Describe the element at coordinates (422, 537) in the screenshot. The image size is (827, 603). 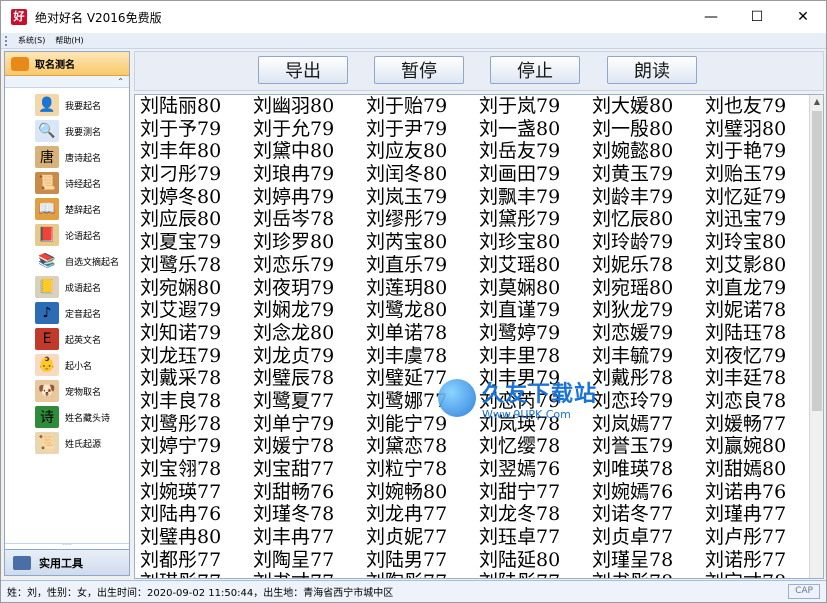
I see `name-cell: 刘贞妮77` at that location.